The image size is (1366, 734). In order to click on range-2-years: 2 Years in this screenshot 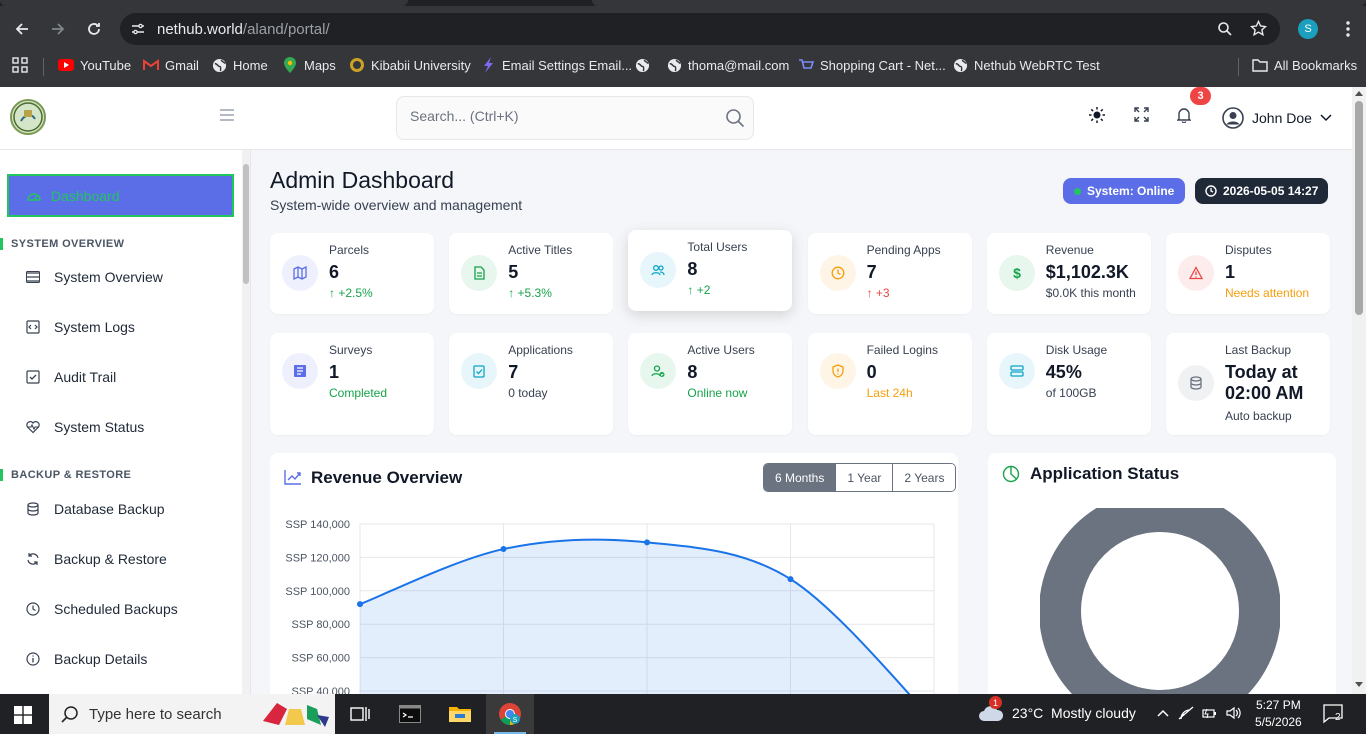, I will do `click(924, 477)`.